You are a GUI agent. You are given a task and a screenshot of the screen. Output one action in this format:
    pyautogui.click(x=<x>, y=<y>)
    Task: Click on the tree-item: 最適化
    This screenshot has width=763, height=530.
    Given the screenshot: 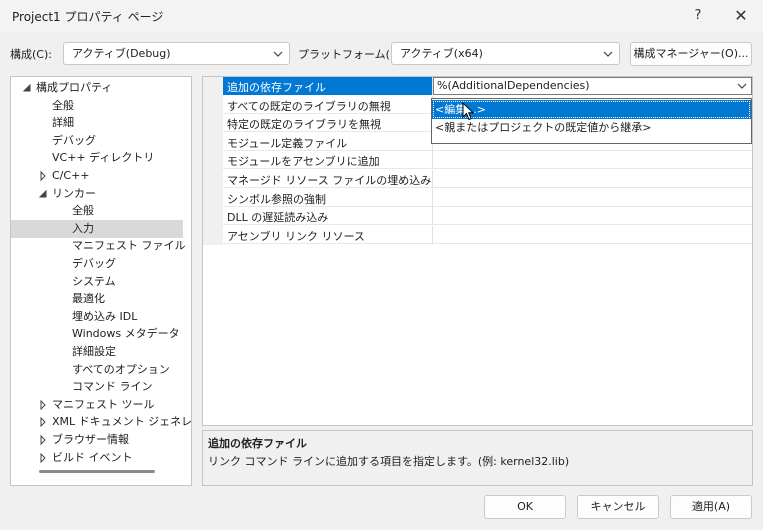 What is the action you would take?
    pyautogui.click(x=97, y=299)
    